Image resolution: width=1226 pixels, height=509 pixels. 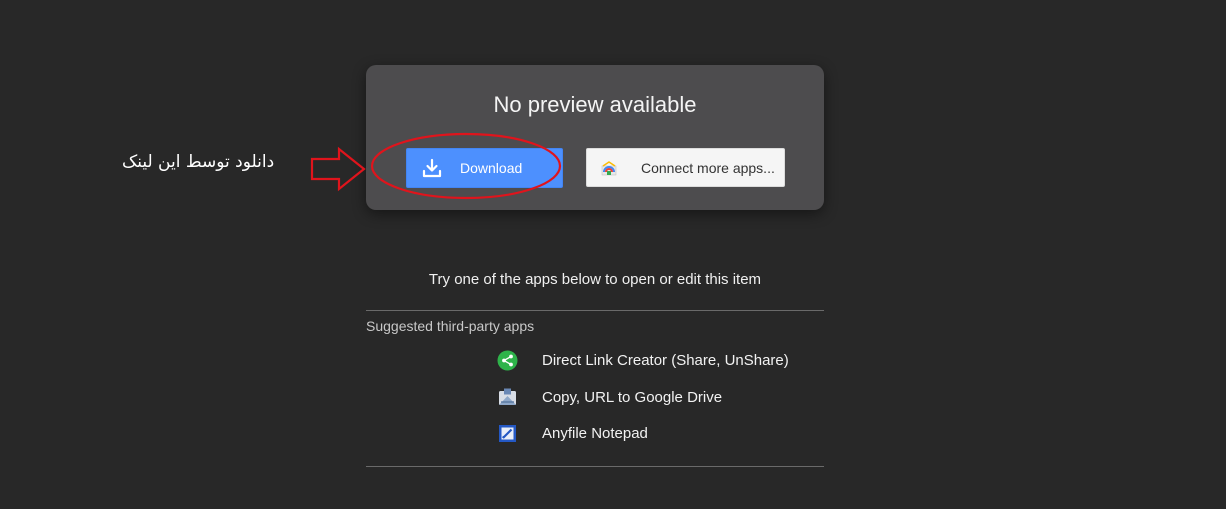 What do you see at coordinates (595, 466) in the screenshot?
I see `divider-bottom` at bounding box center [595, 466].